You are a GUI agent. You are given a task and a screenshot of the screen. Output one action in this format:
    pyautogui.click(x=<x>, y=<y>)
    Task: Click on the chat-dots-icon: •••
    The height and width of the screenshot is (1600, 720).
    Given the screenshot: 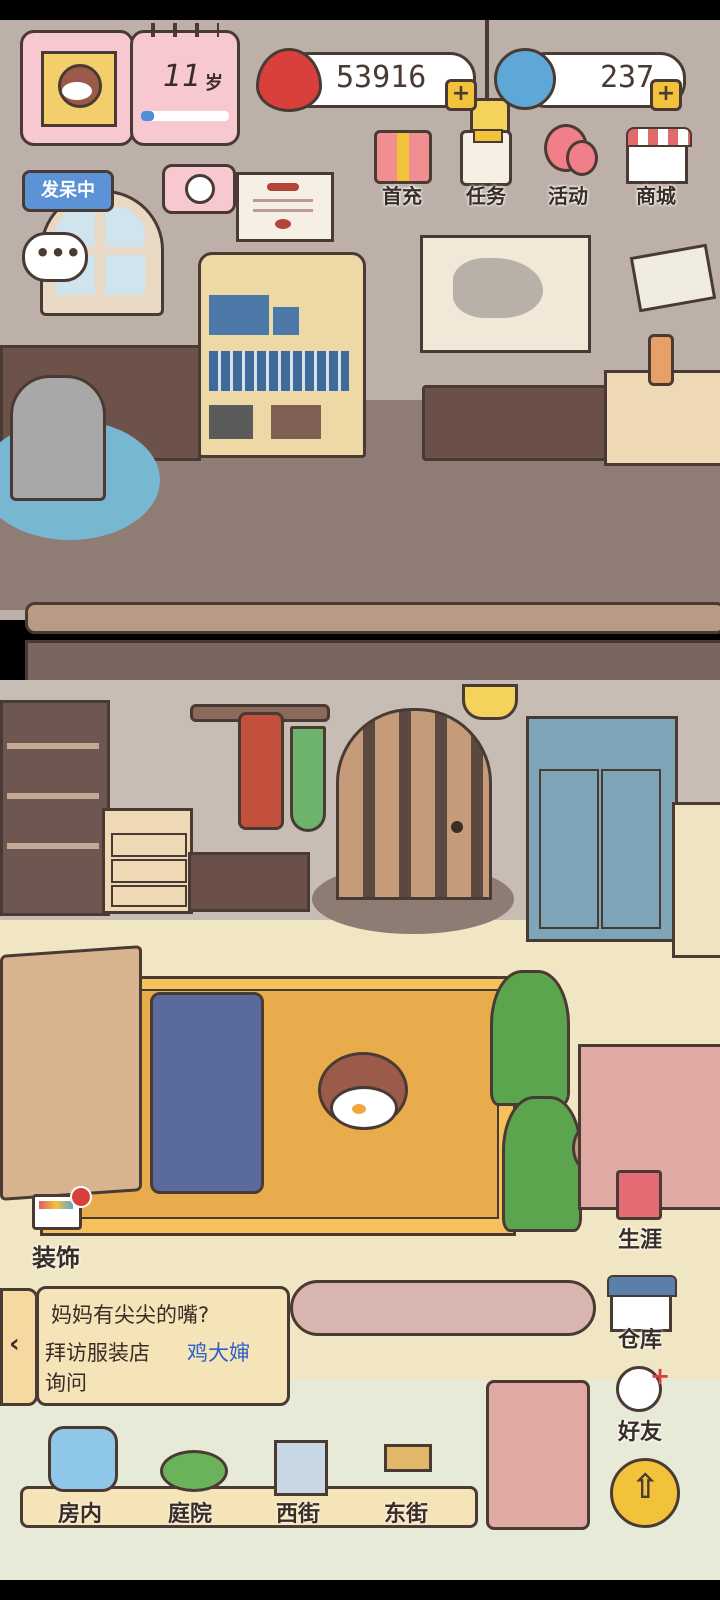 What is the action you would take?
    pyautogui.click(x=58, y=253)
    